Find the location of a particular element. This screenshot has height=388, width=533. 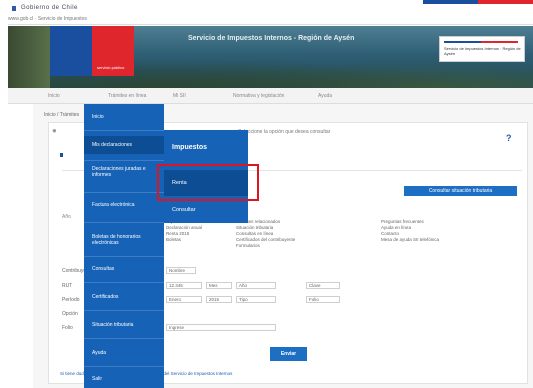

nav-item-law: Normativa y legislación is located at coordinates (258, 96).